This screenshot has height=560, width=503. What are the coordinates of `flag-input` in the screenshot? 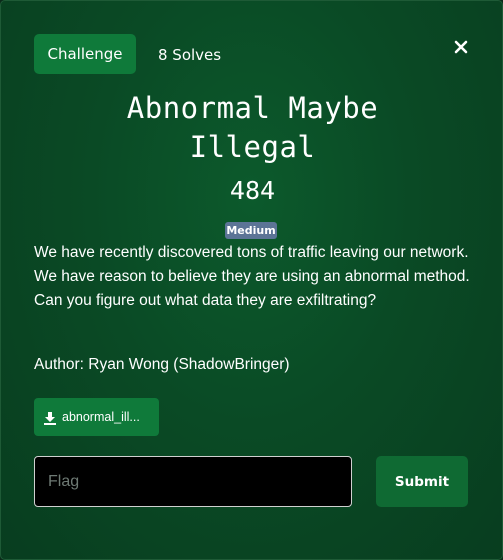 It's located at (193, 481).